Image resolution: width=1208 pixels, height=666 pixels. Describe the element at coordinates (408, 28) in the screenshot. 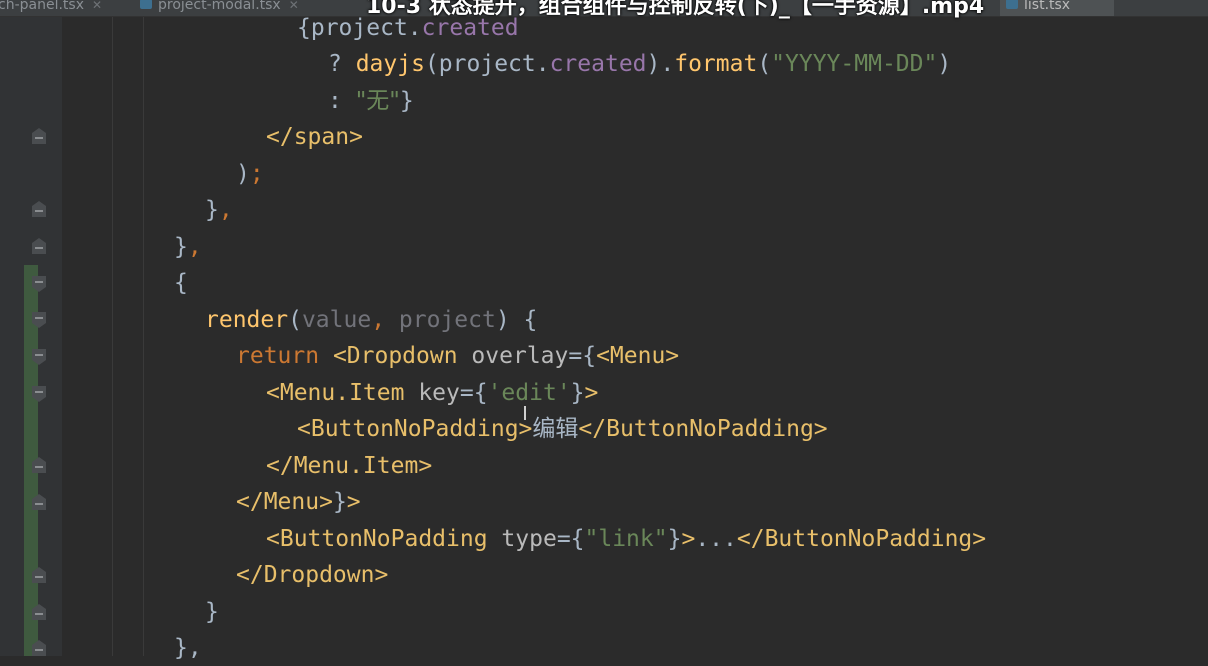

I see `code-line: {project.created` at that location.